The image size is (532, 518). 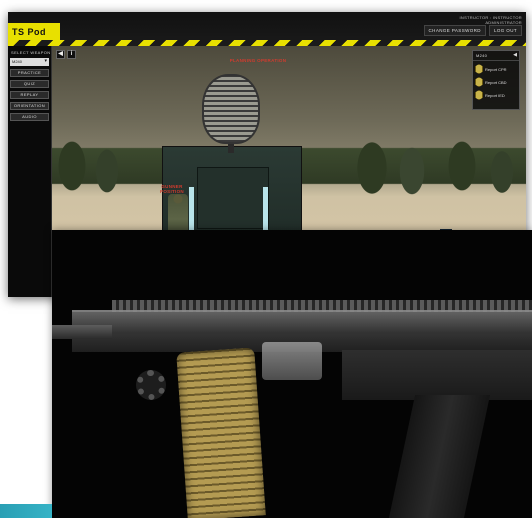 I want to click on report-item: Report IED, so click(x=496, y=95).